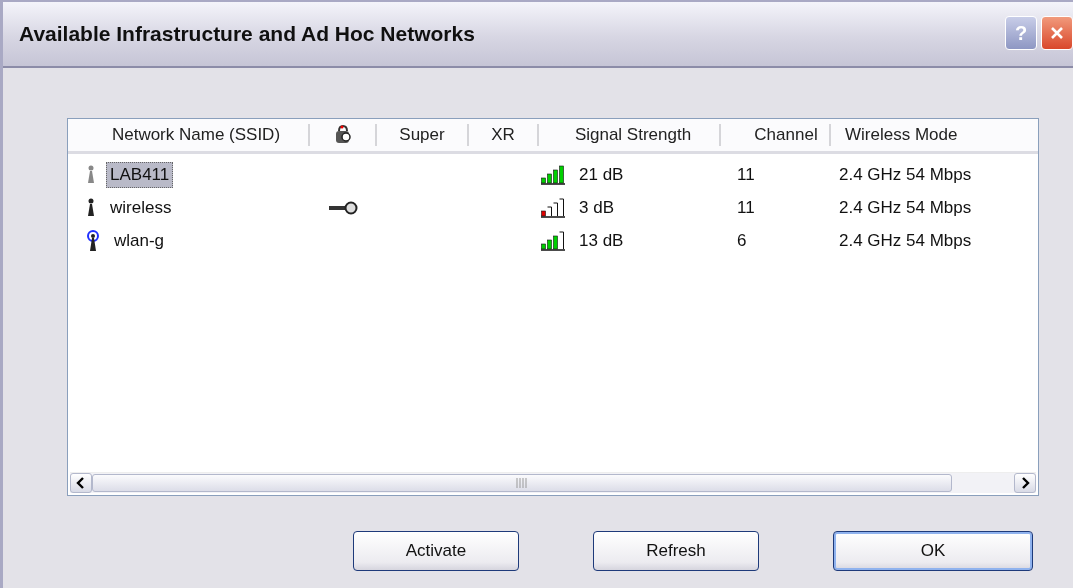 The height and width of the screenshot is (588, 1073). I want to click on column-header: Super, so click(423, 135).